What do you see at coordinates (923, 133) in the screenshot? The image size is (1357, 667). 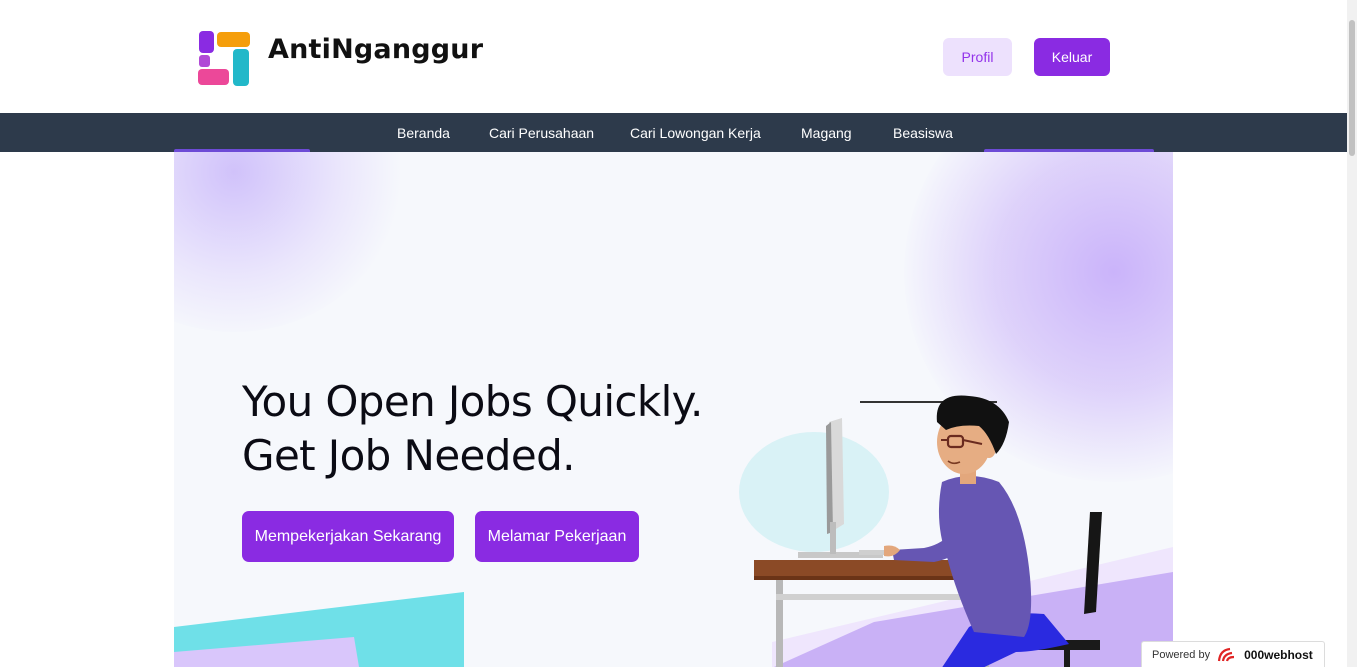 I see `nav-item-beasiswa: Beasiswa` at bounding box center [923, 133].